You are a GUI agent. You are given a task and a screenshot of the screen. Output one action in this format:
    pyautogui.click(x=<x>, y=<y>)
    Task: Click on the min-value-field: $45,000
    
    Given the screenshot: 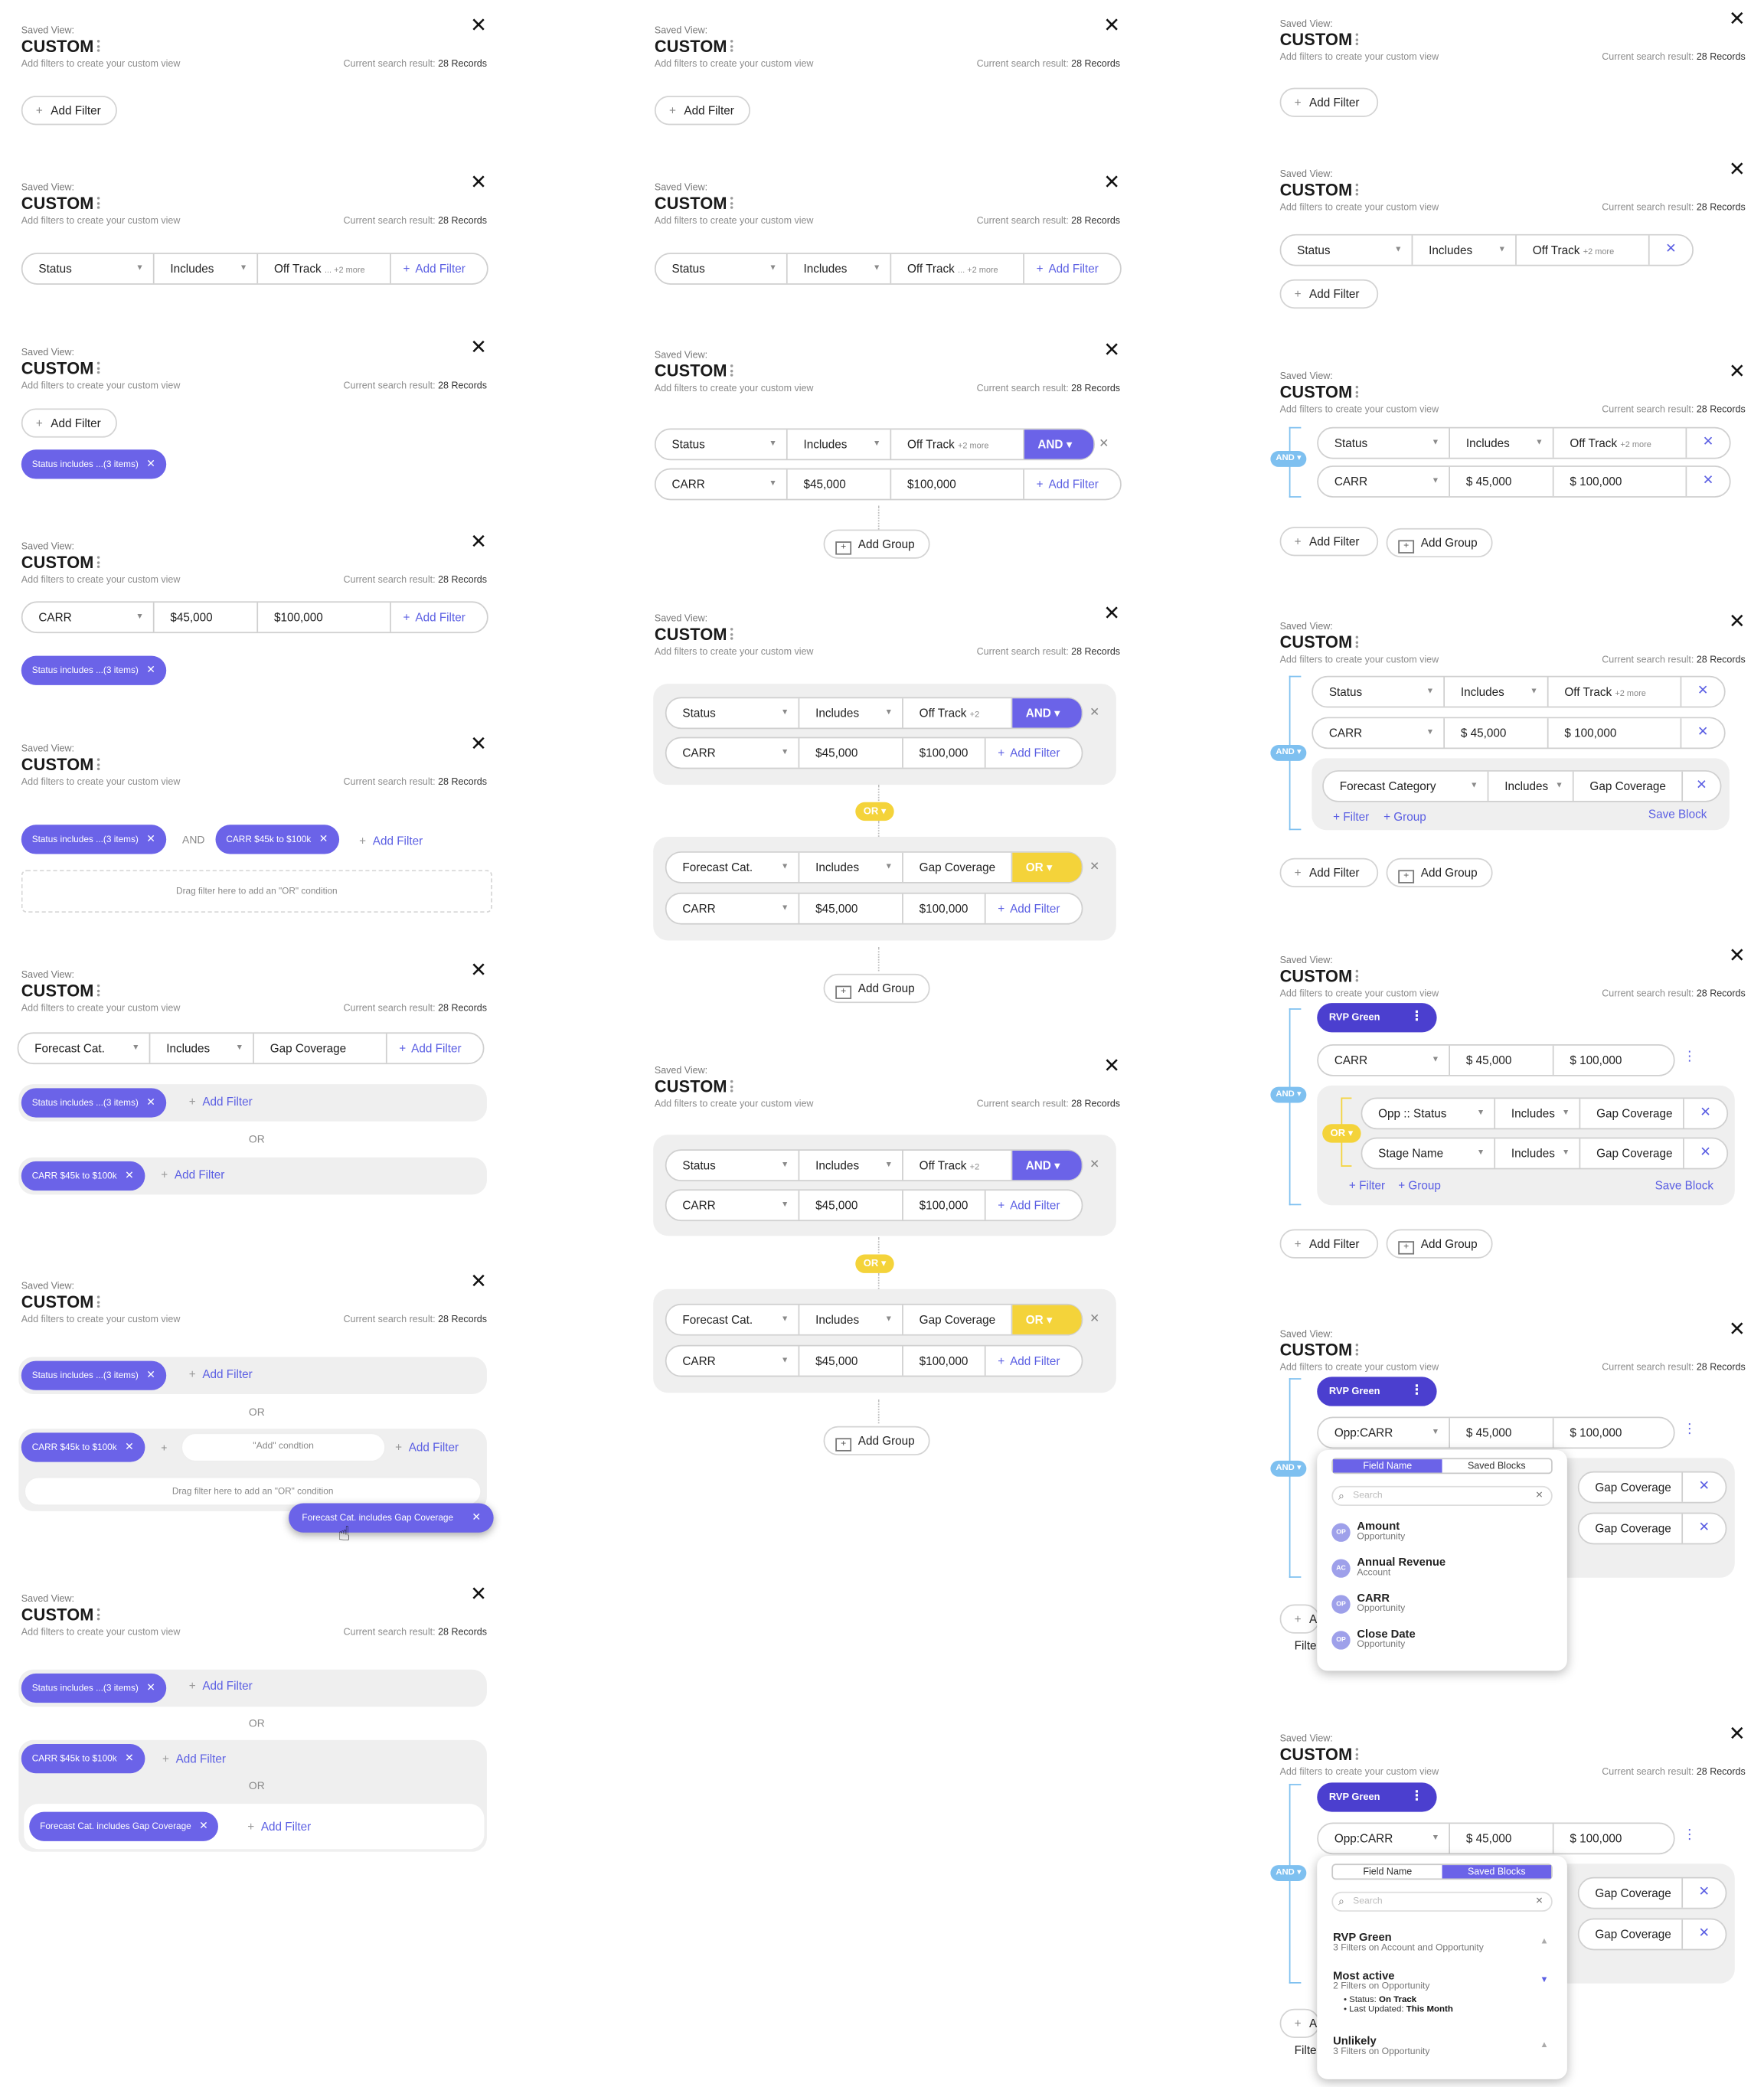 What is the action you would take?
    pyautogui.click(x=851, y=1361)
    